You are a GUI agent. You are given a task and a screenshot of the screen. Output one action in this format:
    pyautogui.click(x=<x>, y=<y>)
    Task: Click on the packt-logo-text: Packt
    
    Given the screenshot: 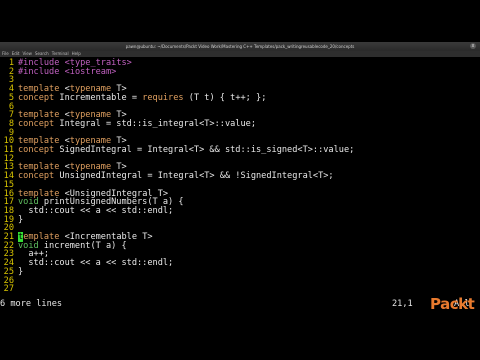 What is the action you would take?
    pyautogui.click(x=452, y=304)
    